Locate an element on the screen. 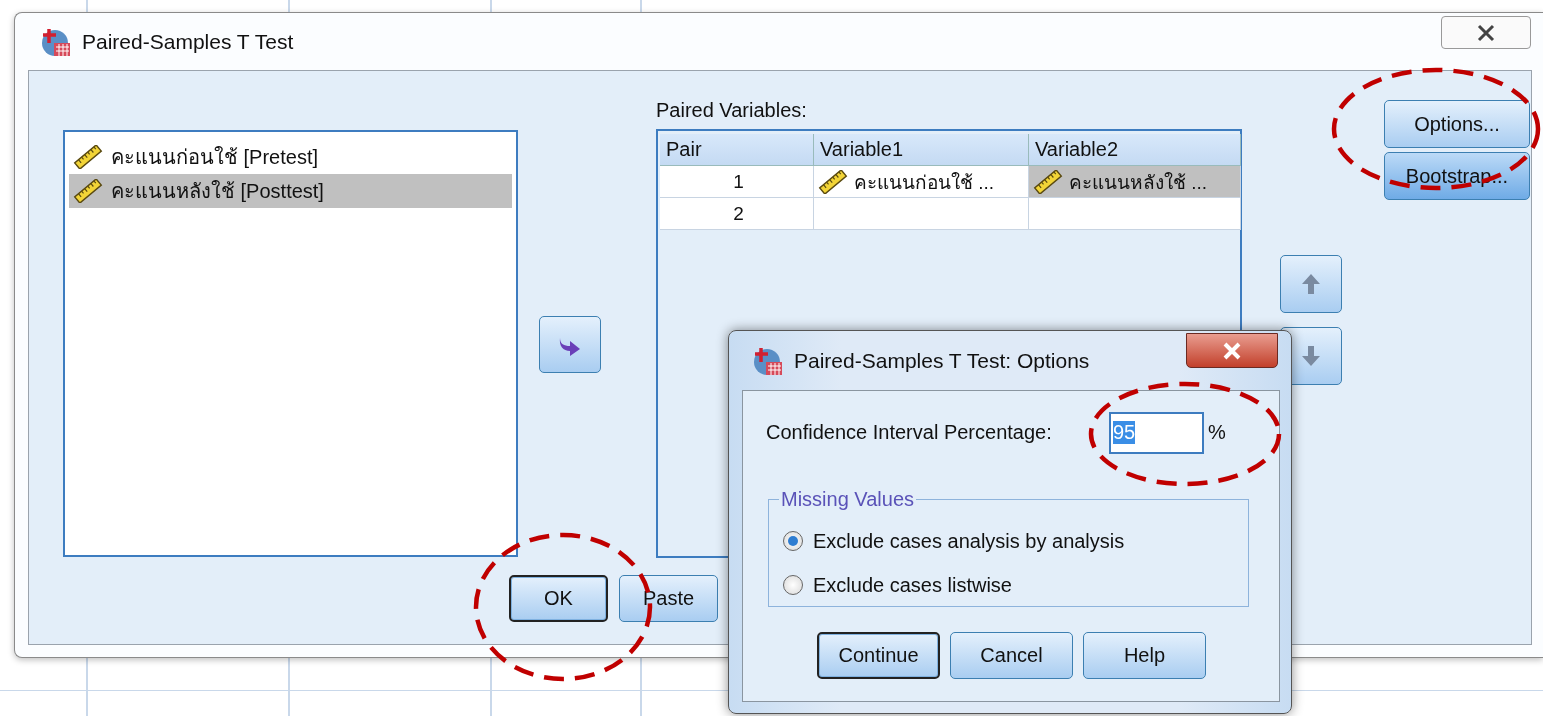 The height and width of the screenshot is (716, 1543). variable-label: คะแนนก่อนใช้ [Pretest] is located at coordinates (215, 157).